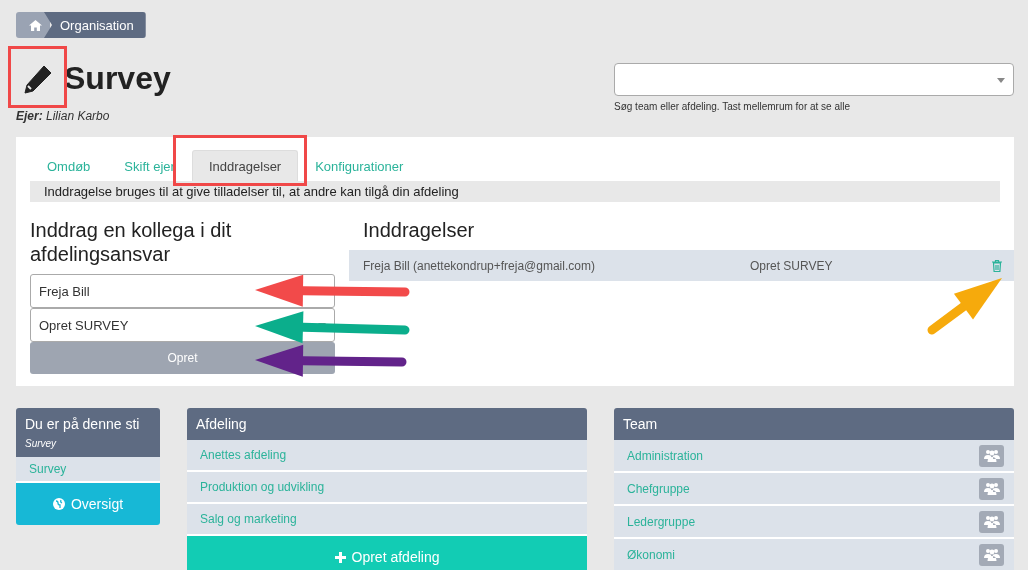 Image resolution: width=1028 pixels, height=570 pixels. I want to click on path-link: Survey, so click(88, 470).